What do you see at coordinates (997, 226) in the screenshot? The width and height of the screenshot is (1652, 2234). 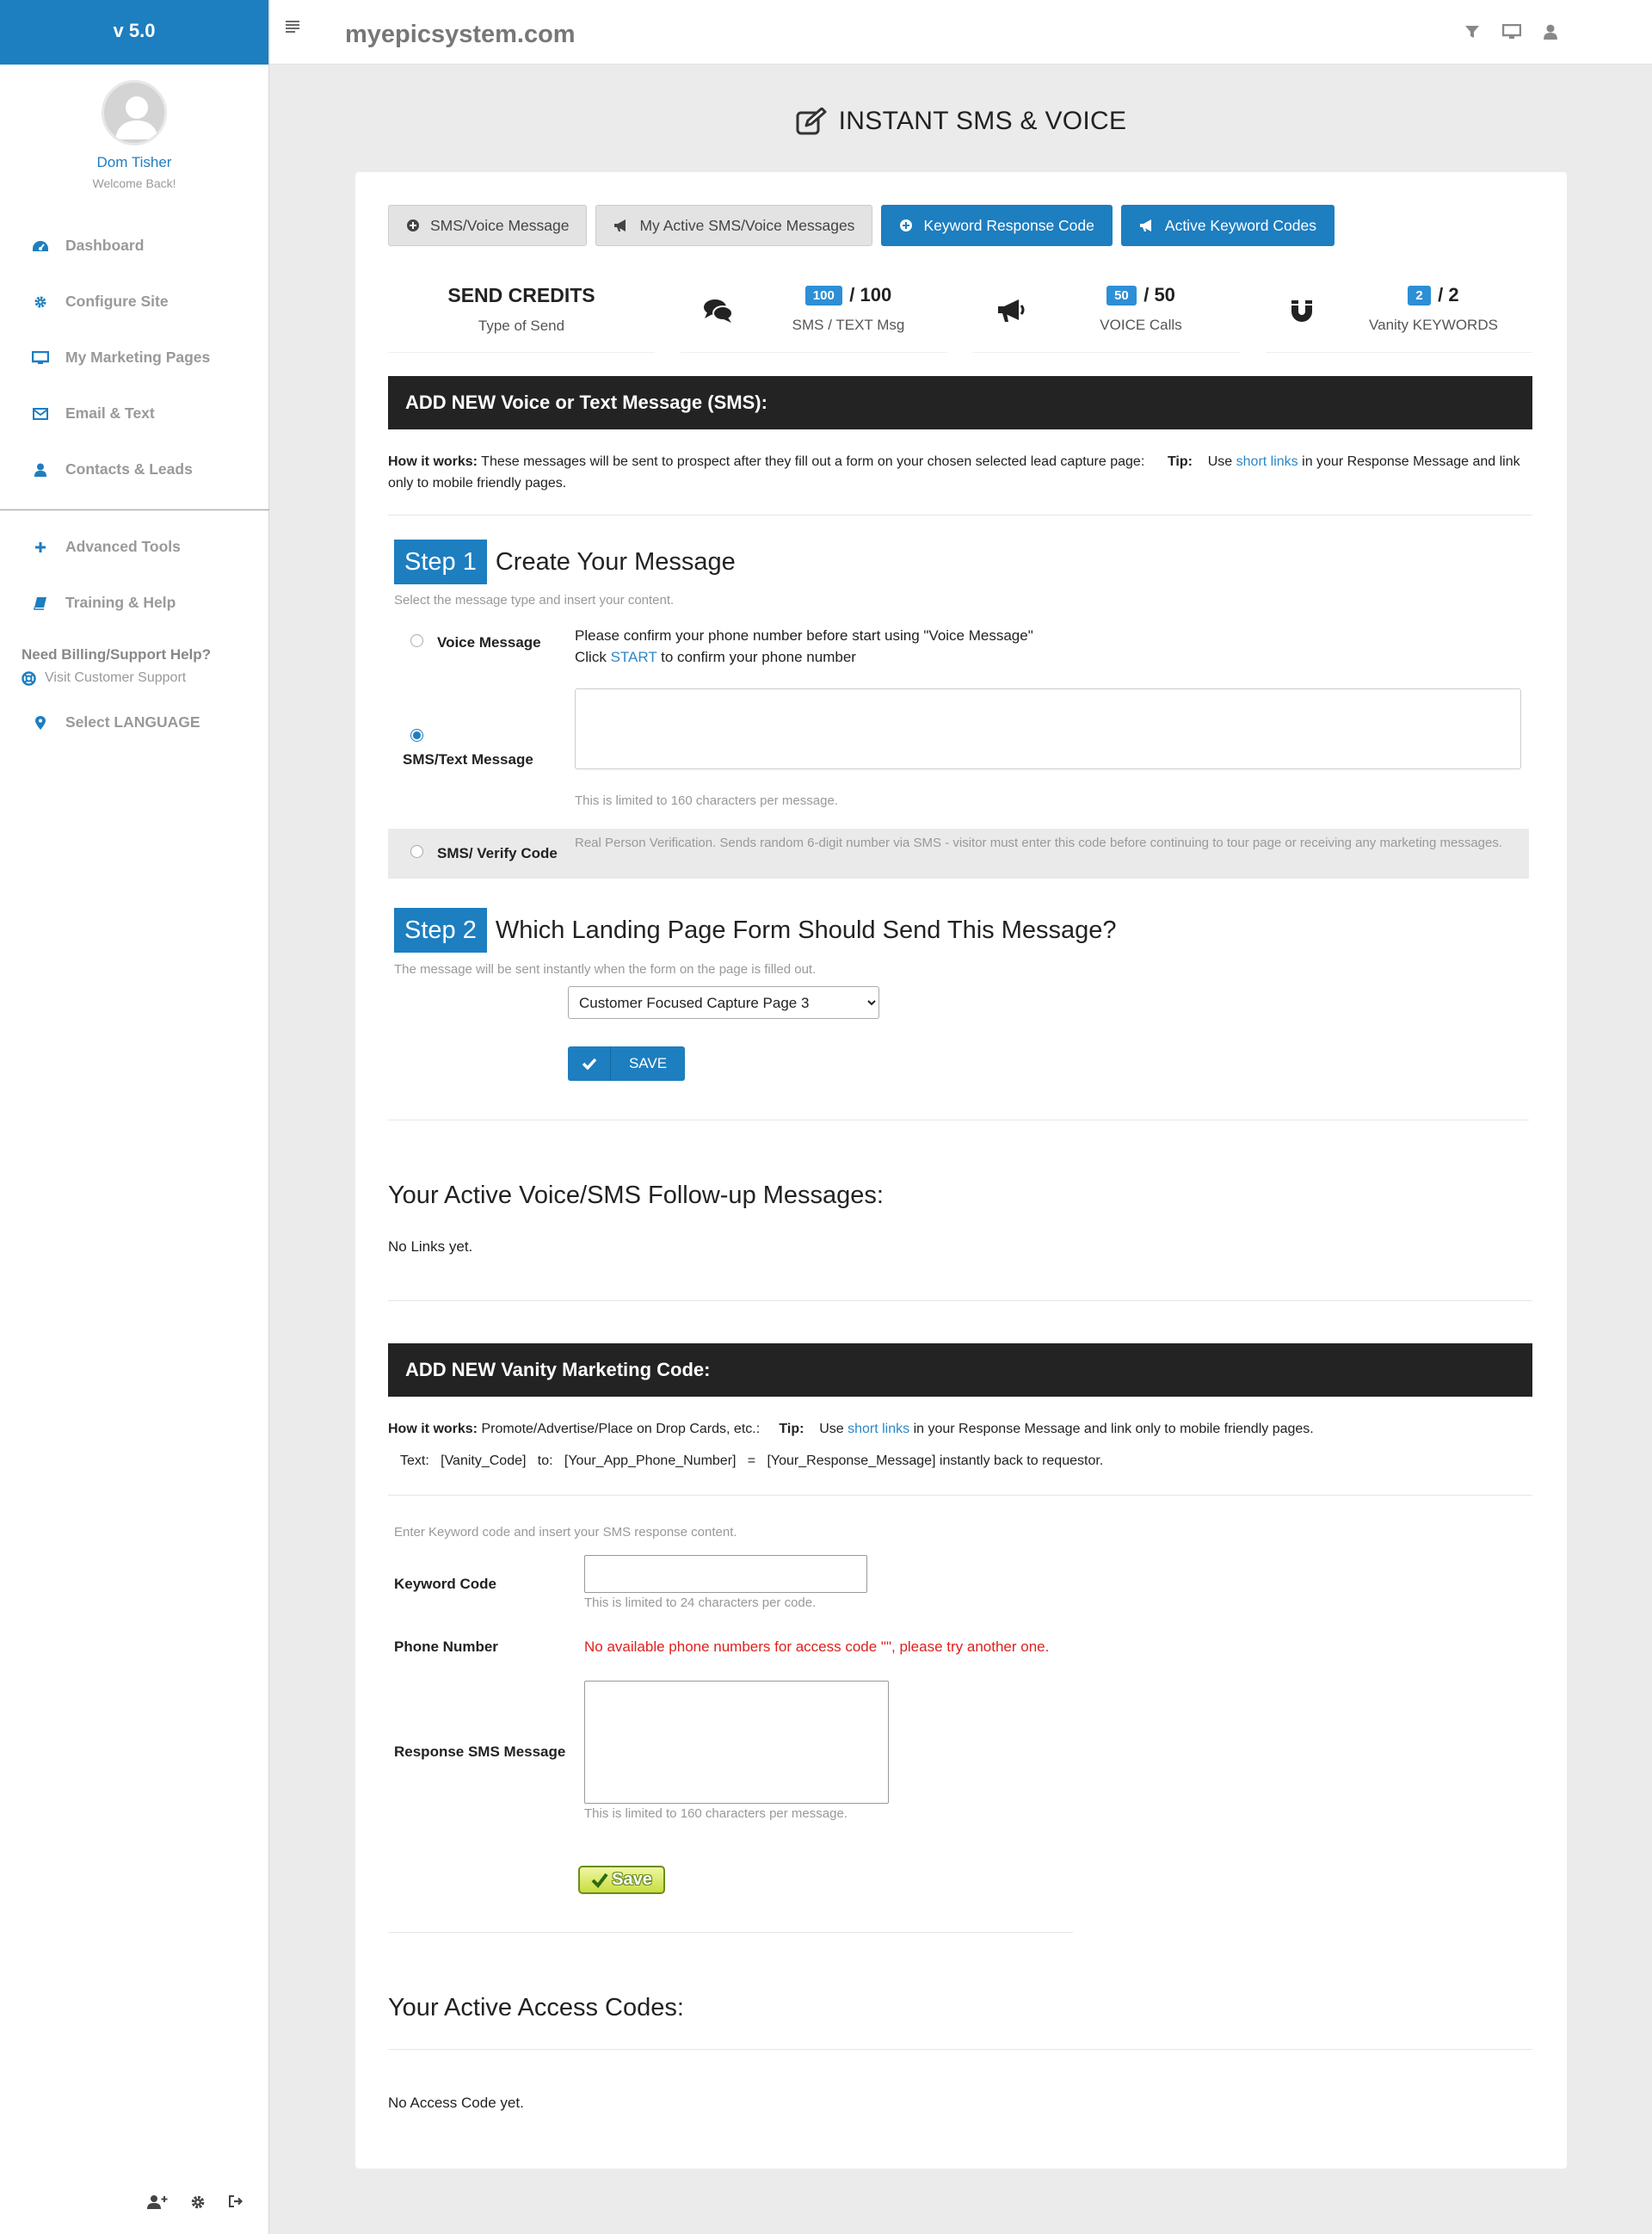 I see `tab-keyword-response-code: Keyword Response Code` at bounding box center [997, 226].